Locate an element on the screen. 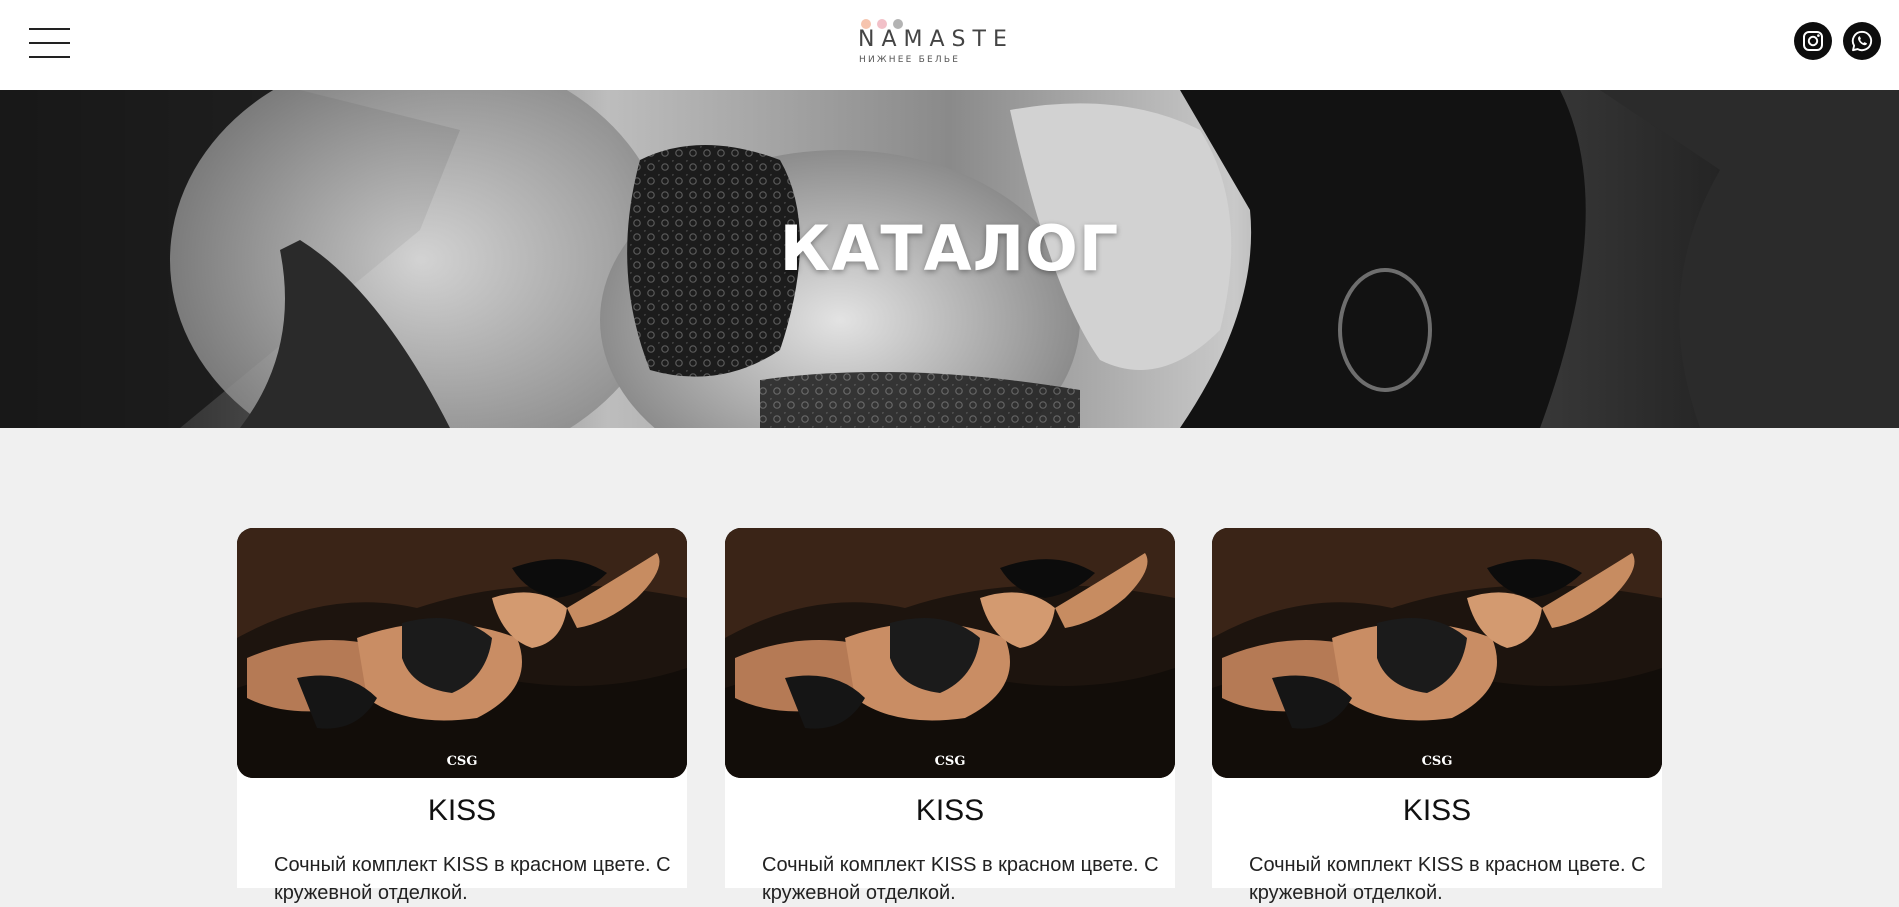 This screenshot has height=907, width=1899. logo-brand-name: NAMASTE is located at coordinates (936, 39).